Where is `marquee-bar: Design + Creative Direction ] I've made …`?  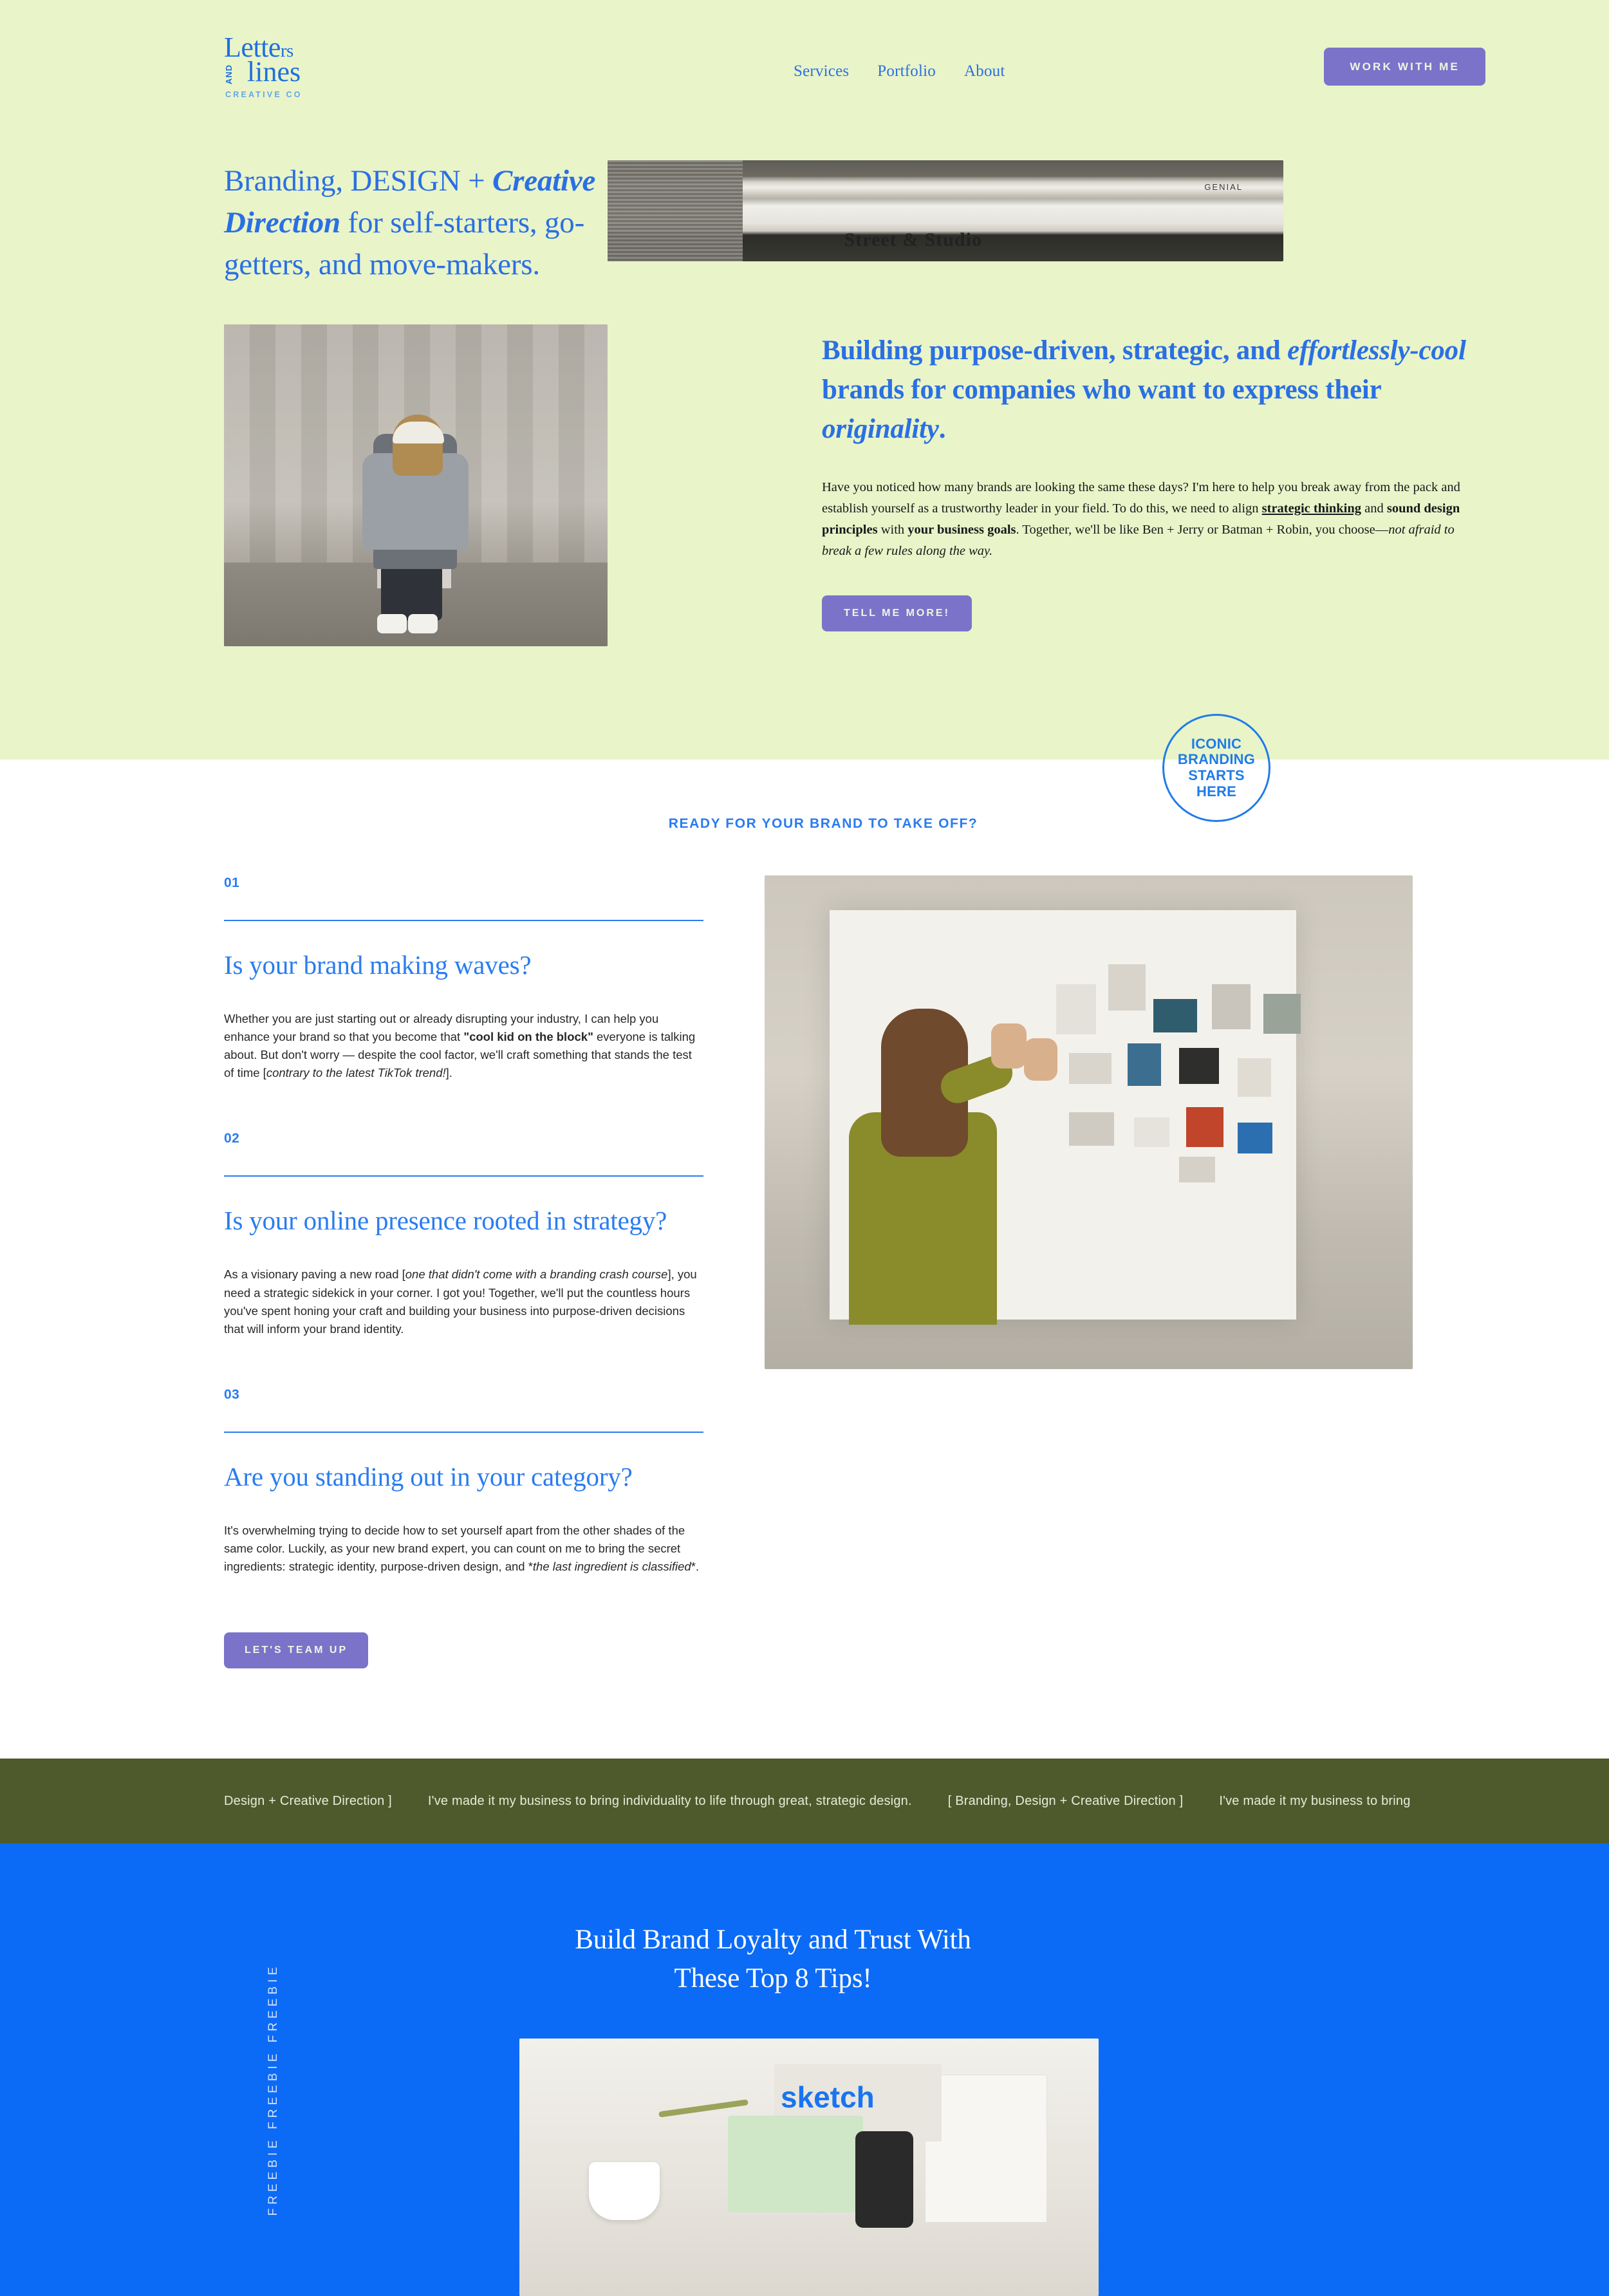
marquee-bar: Design + Creative Direction ] I've made … is located at coordinates (804, 1801).